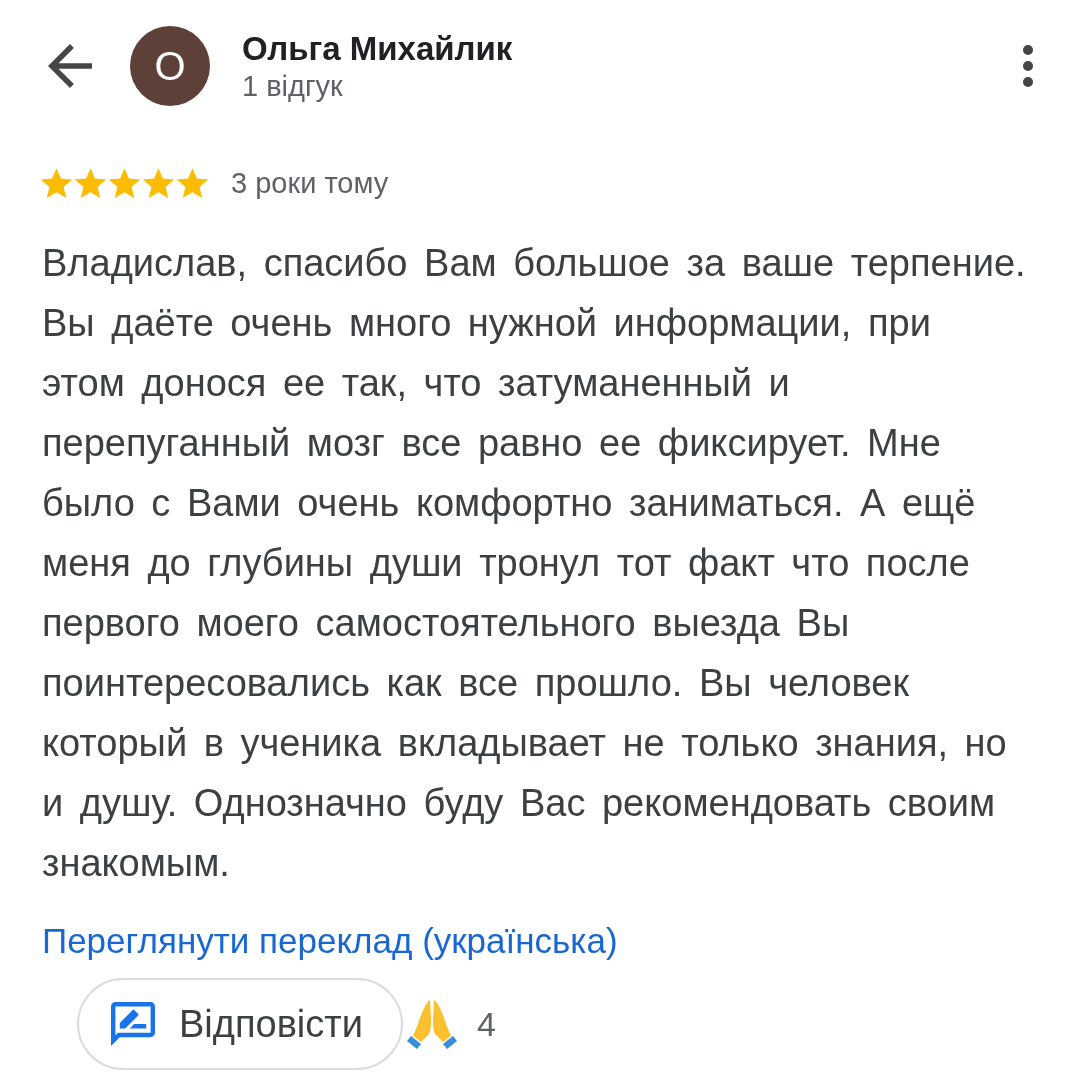  Describe the element at coordinates (486, 1024) in the screenshot. I see `reaction-count: 4` at that location.